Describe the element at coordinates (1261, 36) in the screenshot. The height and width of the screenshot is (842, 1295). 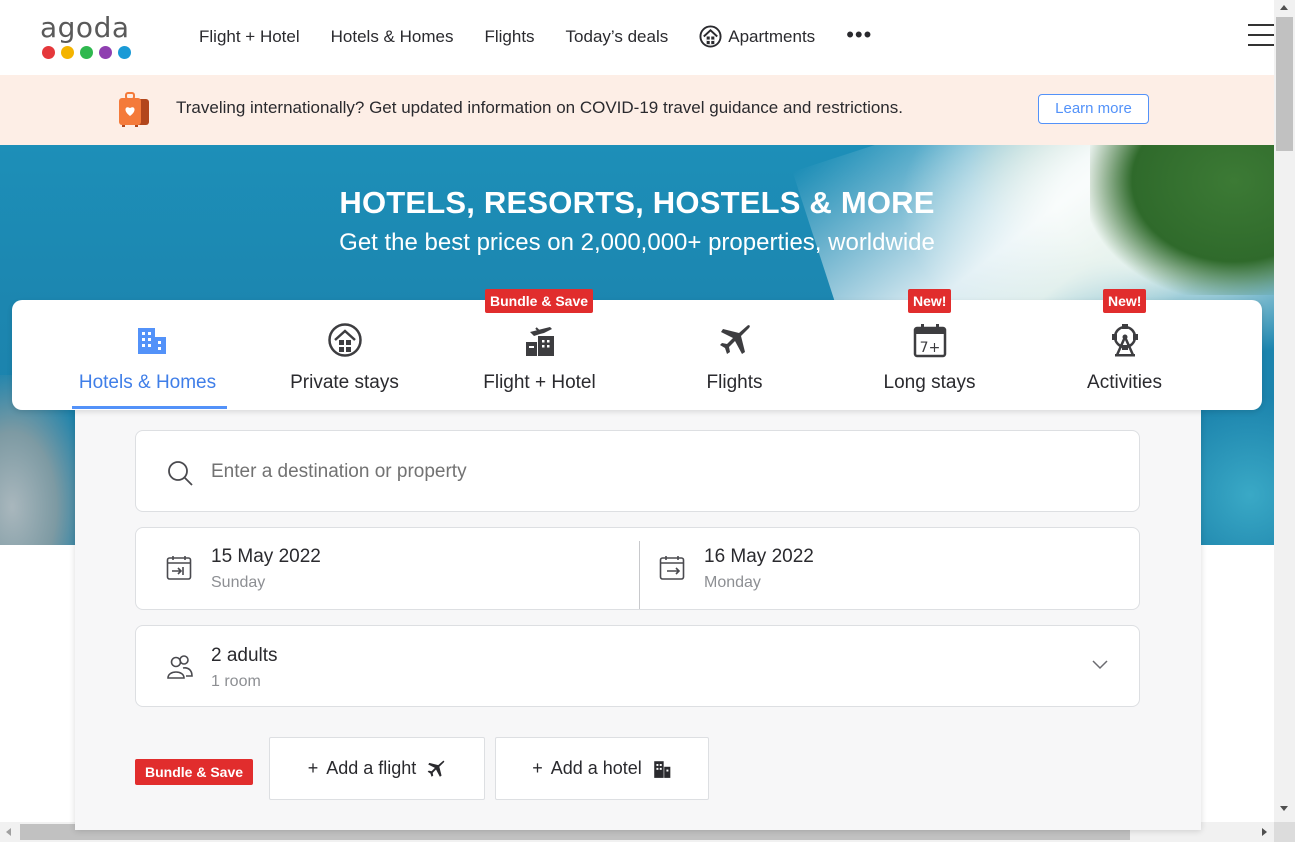
I see `hamburger-menu-icon` at that location.